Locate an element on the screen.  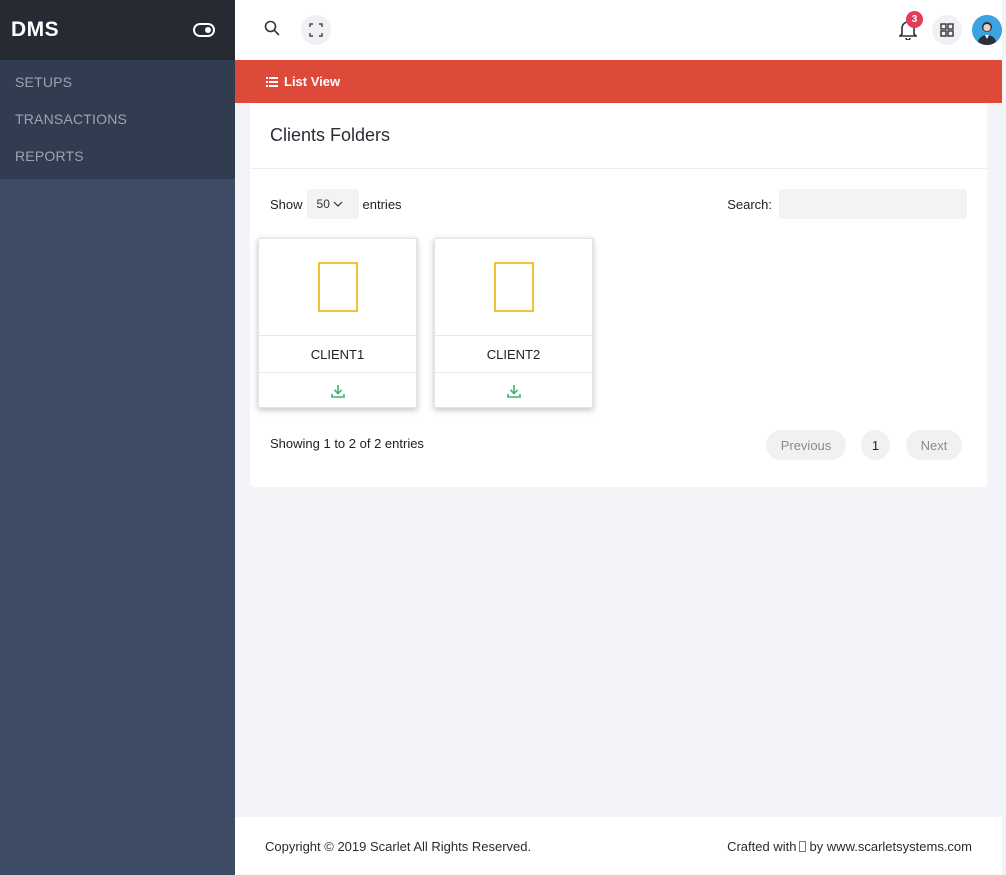
sidebar-item-label: SETUPS is located at coordinates (44, 82).